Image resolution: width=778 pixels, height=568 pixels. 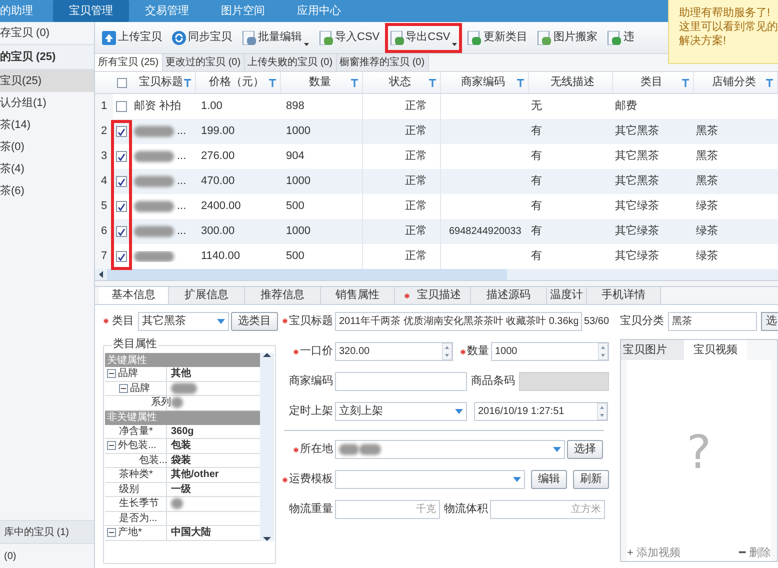 What do you see at coordinates (47, 556) in the screenshot?
I see `sidebar-item: (0)` at bounding box center [47, 556].